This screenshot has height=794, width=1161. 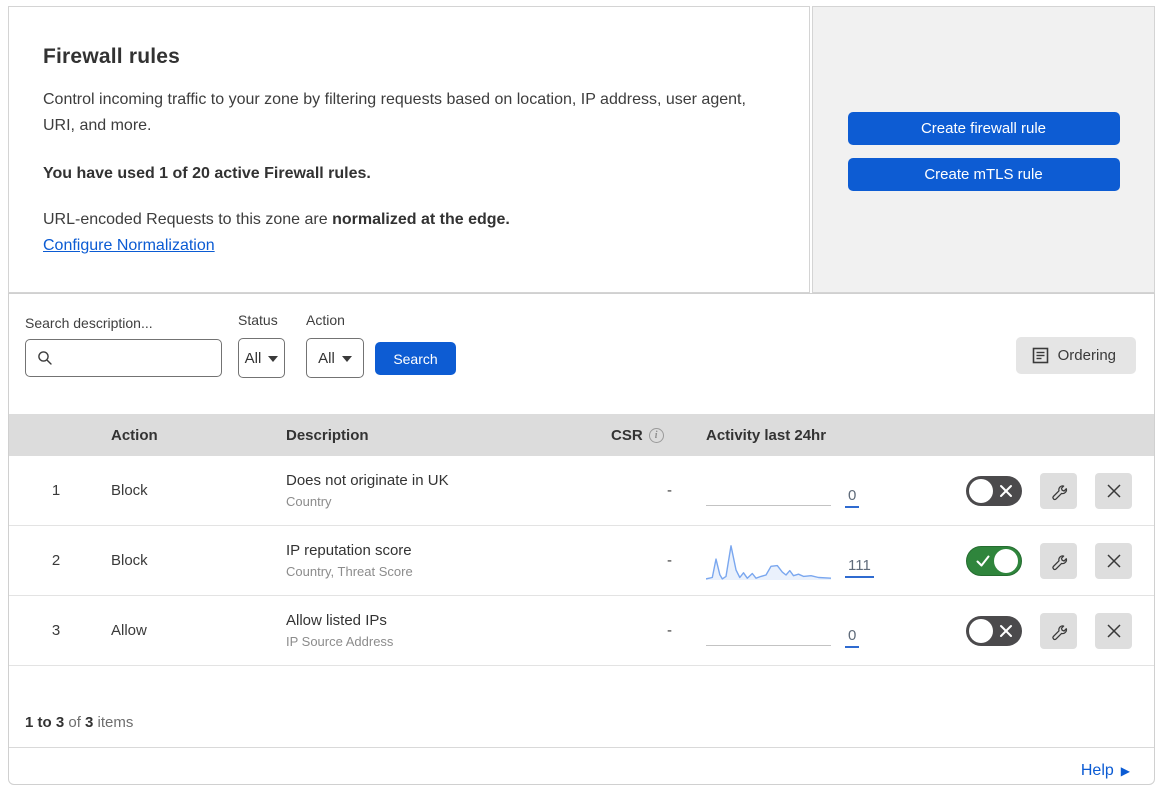 What do you see at coordinates (136, 358) in the screenshot?
I see `search-input` at bounding box center [136, 358].